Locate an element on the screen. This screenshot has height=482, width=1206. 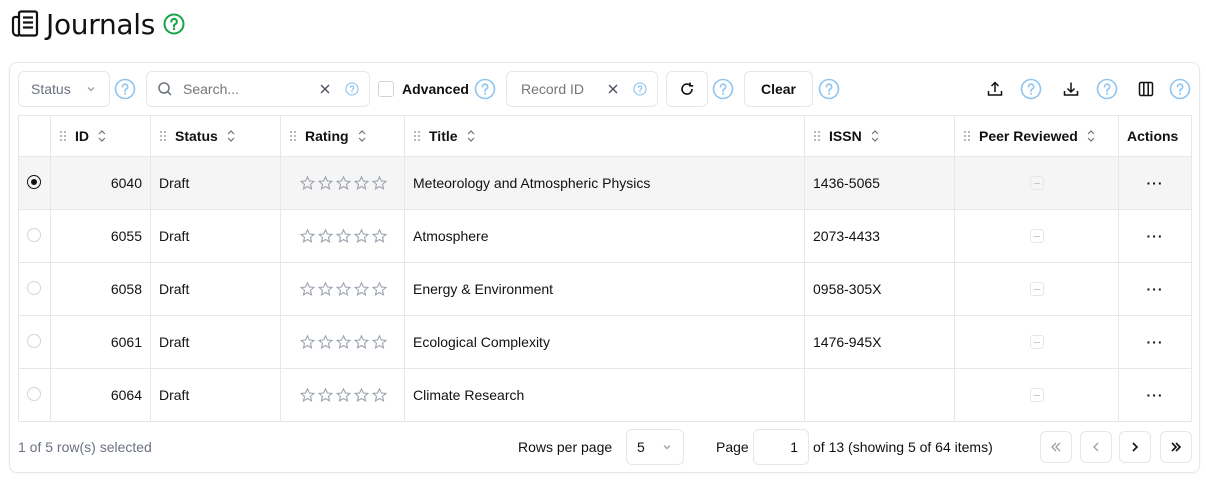
download-icon is located at coordinates (1071, 89).